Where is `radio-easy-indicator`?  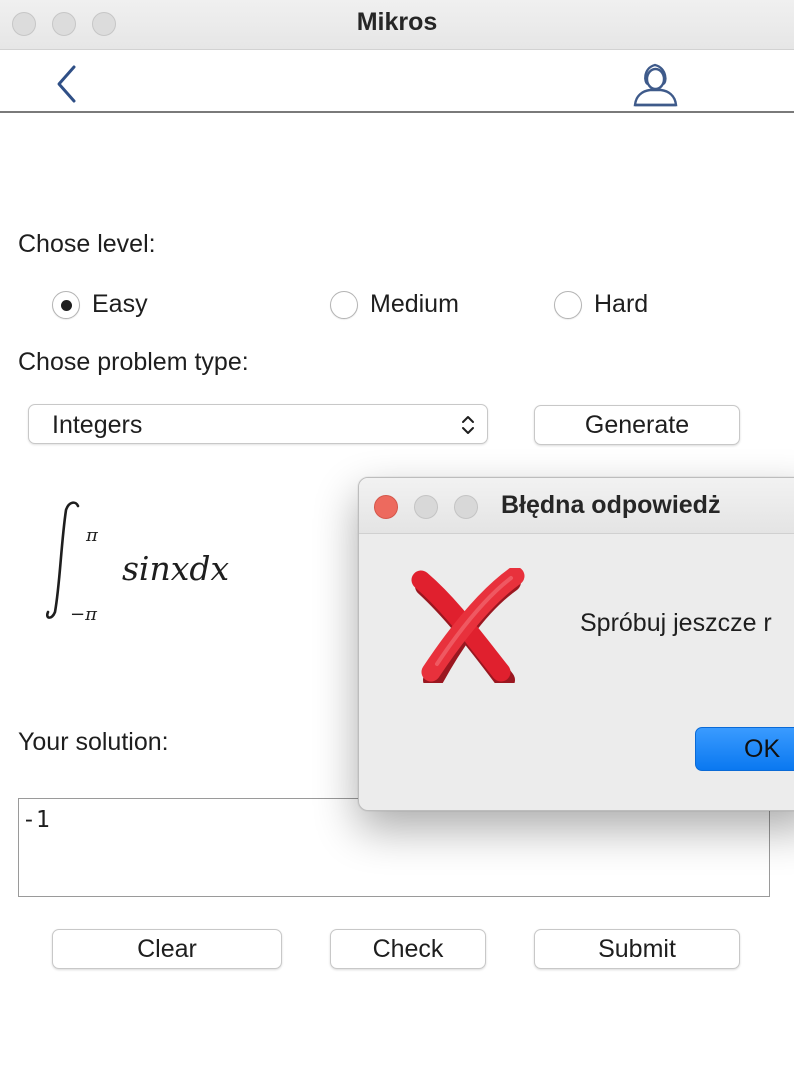
radio-easy-indicator is located at coordinates (66, 304).